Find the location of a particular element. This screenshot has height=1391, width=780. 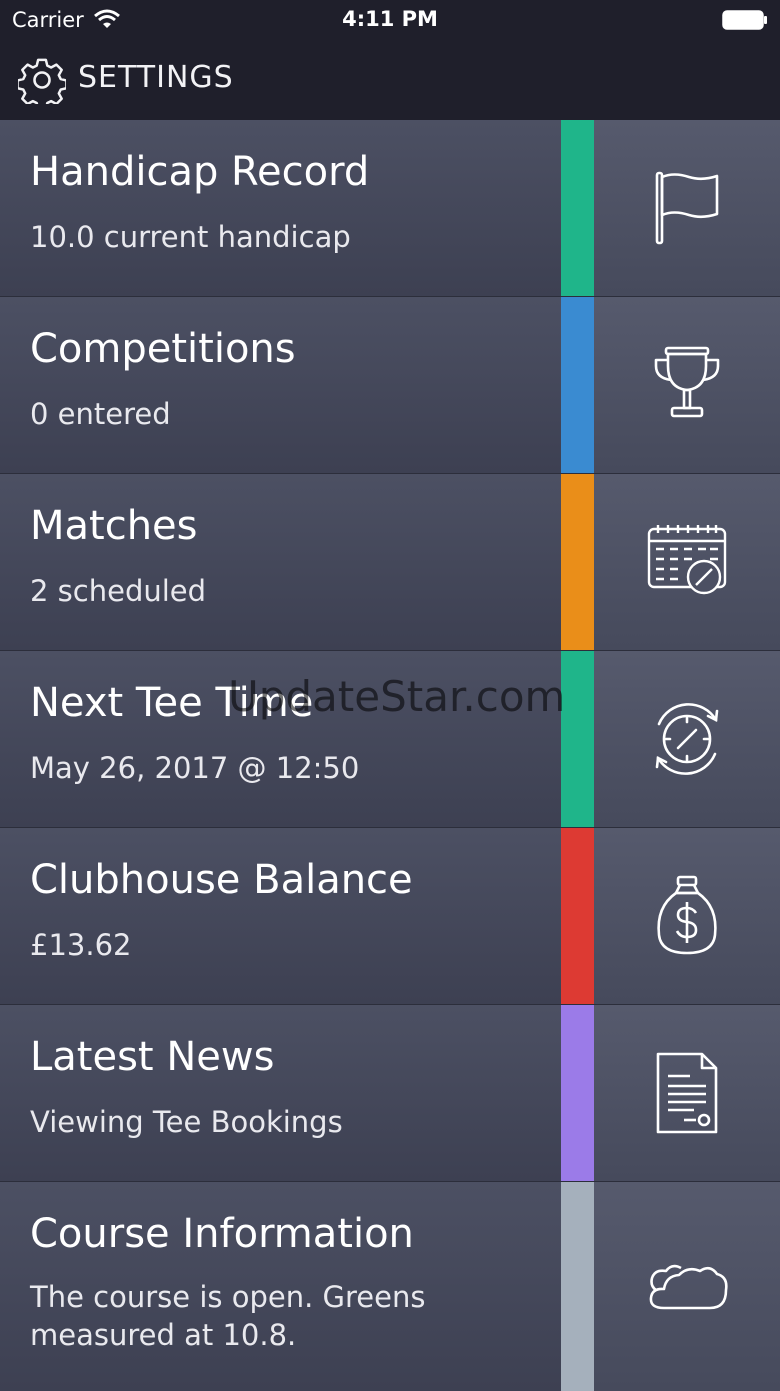

item-value: May 26, 2017 @ 12:50 is located at coordinates (195, 768).